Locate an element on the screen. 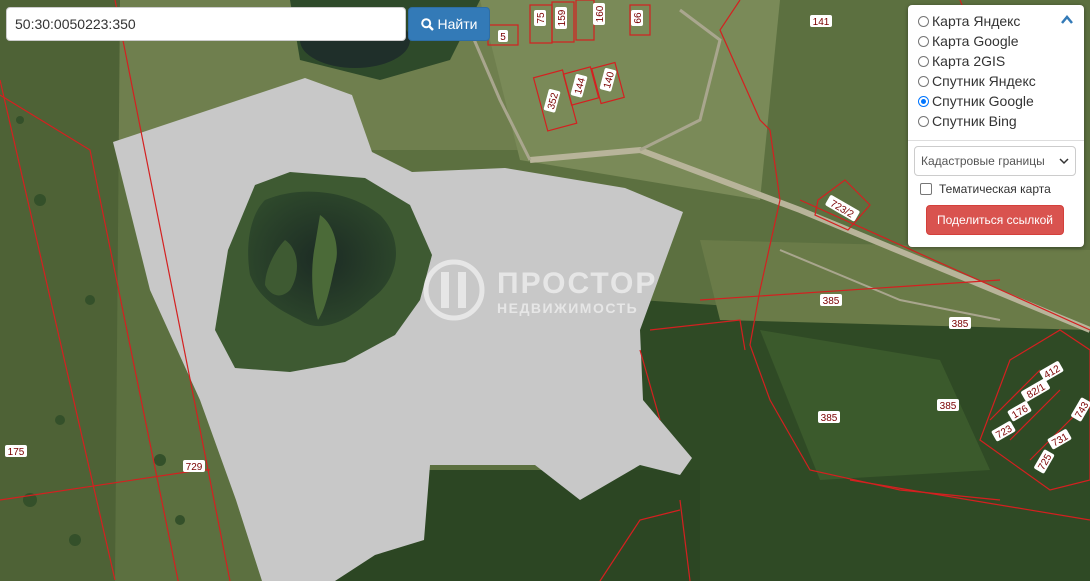 The width and height of the screenshot is (1090, 581). parcel-label: 175 is located at coordinates (16, 452).